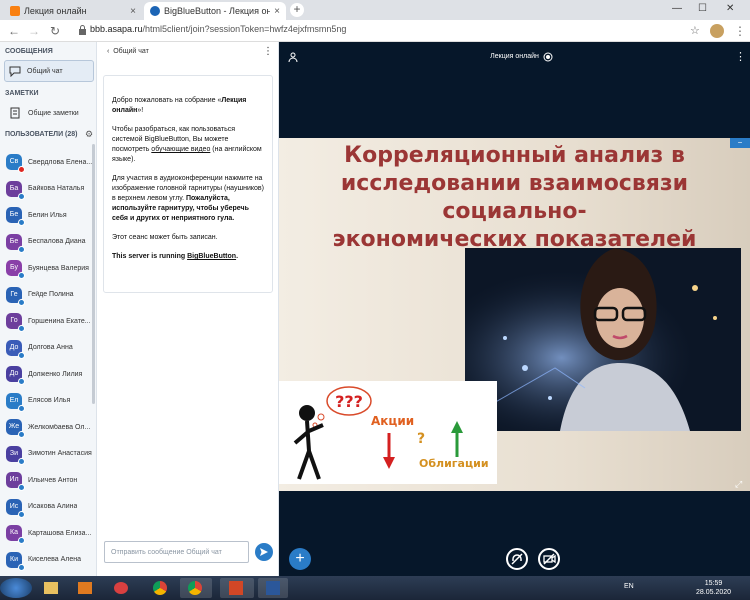  Describe the element at coordinates (549, 559) in the screenshot. I see `video-off-button` at that location.